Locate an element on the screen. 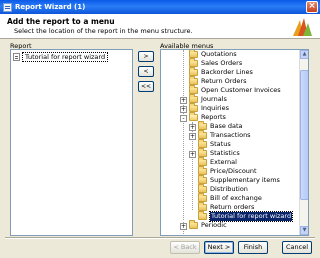  expand-transactions-icon: + is located at coordinates (192, 136).